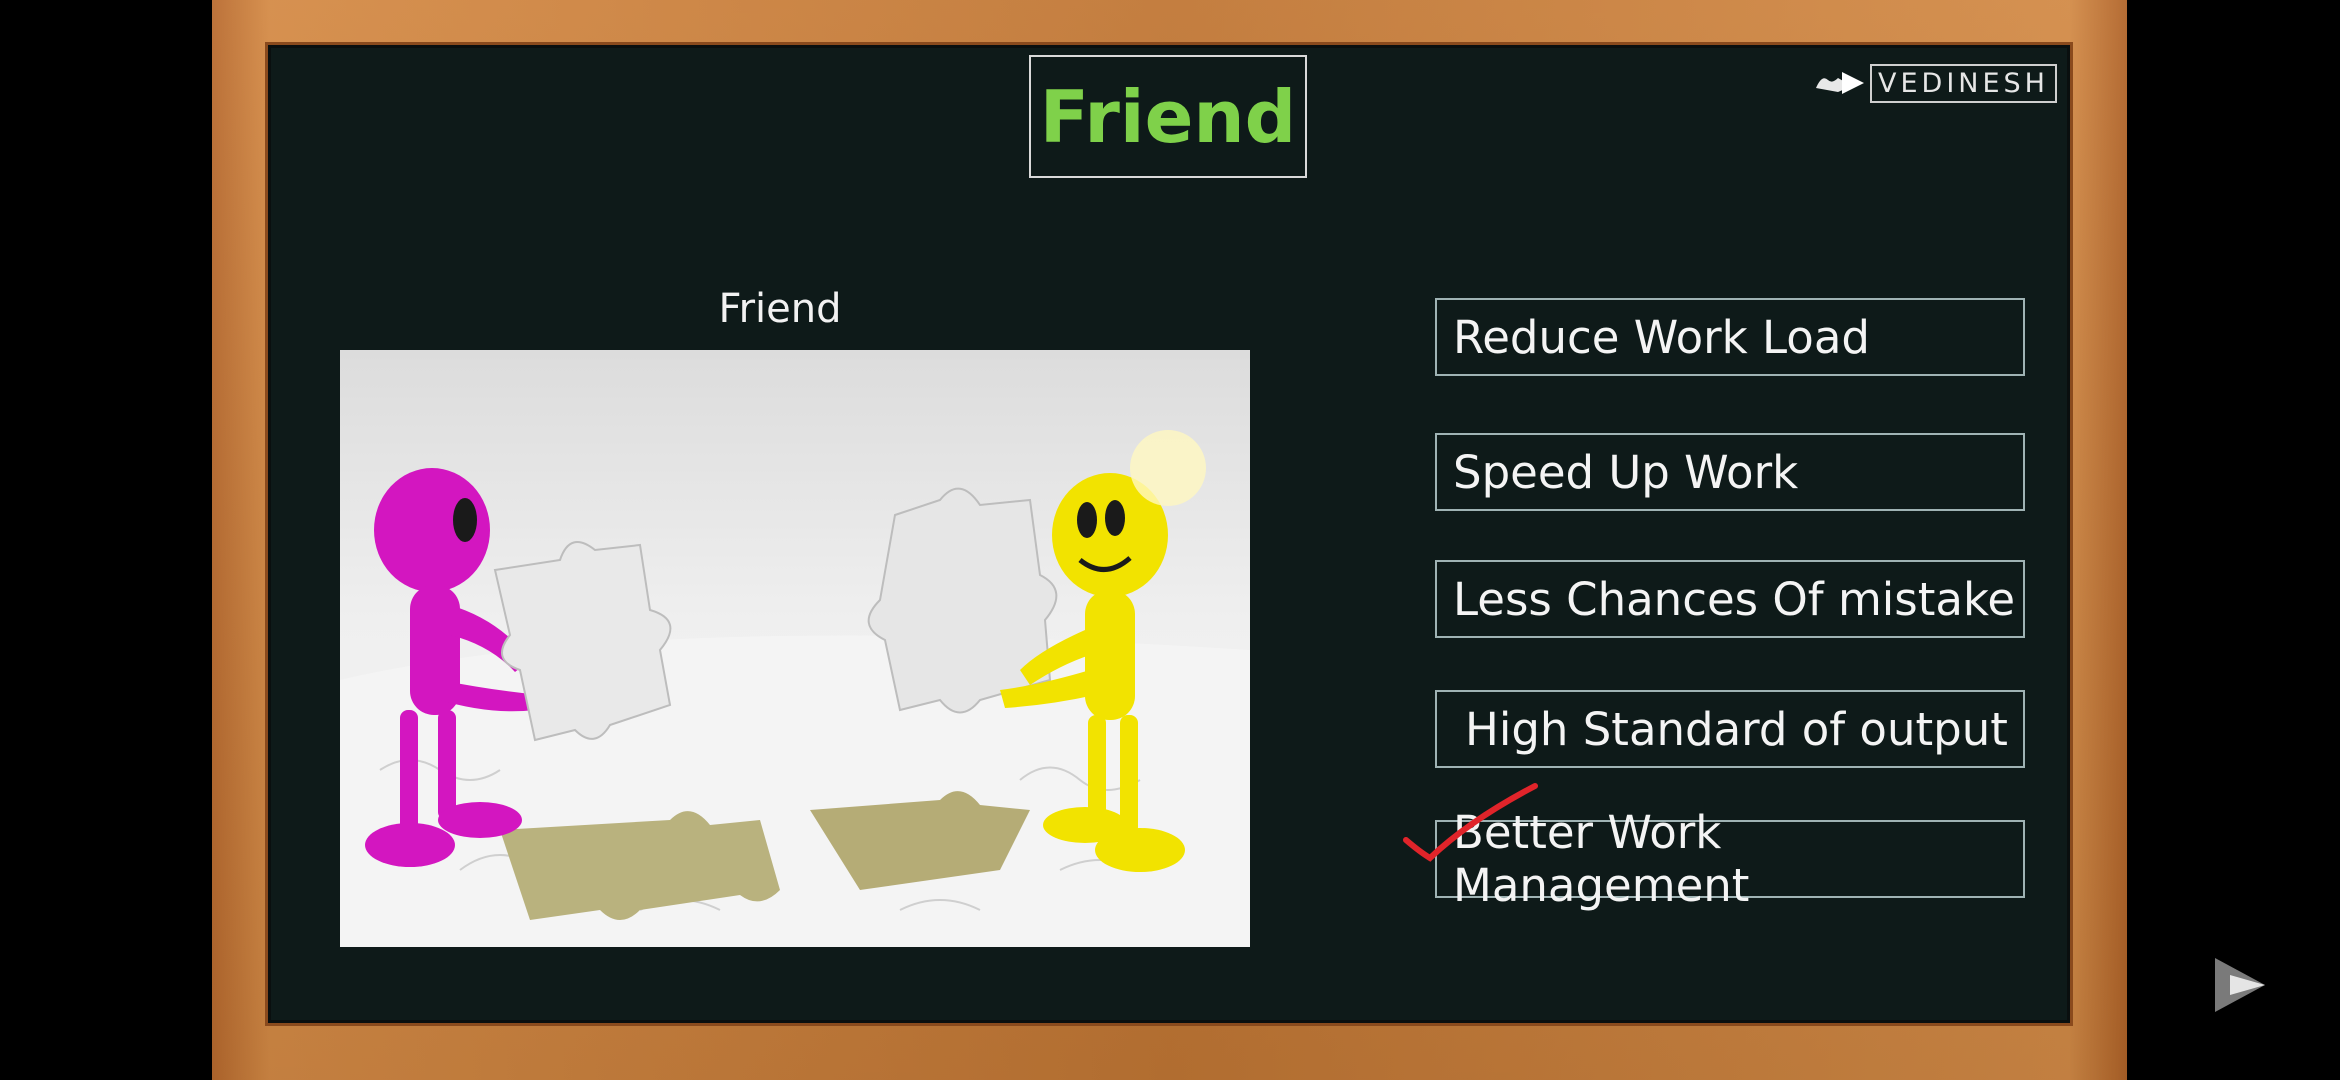 The image size is (2340, 1080). What do you see at coordinates (2240, 985) in the screenshot?
I see `play-triangle-icon` at bounding box center [2240, 985].